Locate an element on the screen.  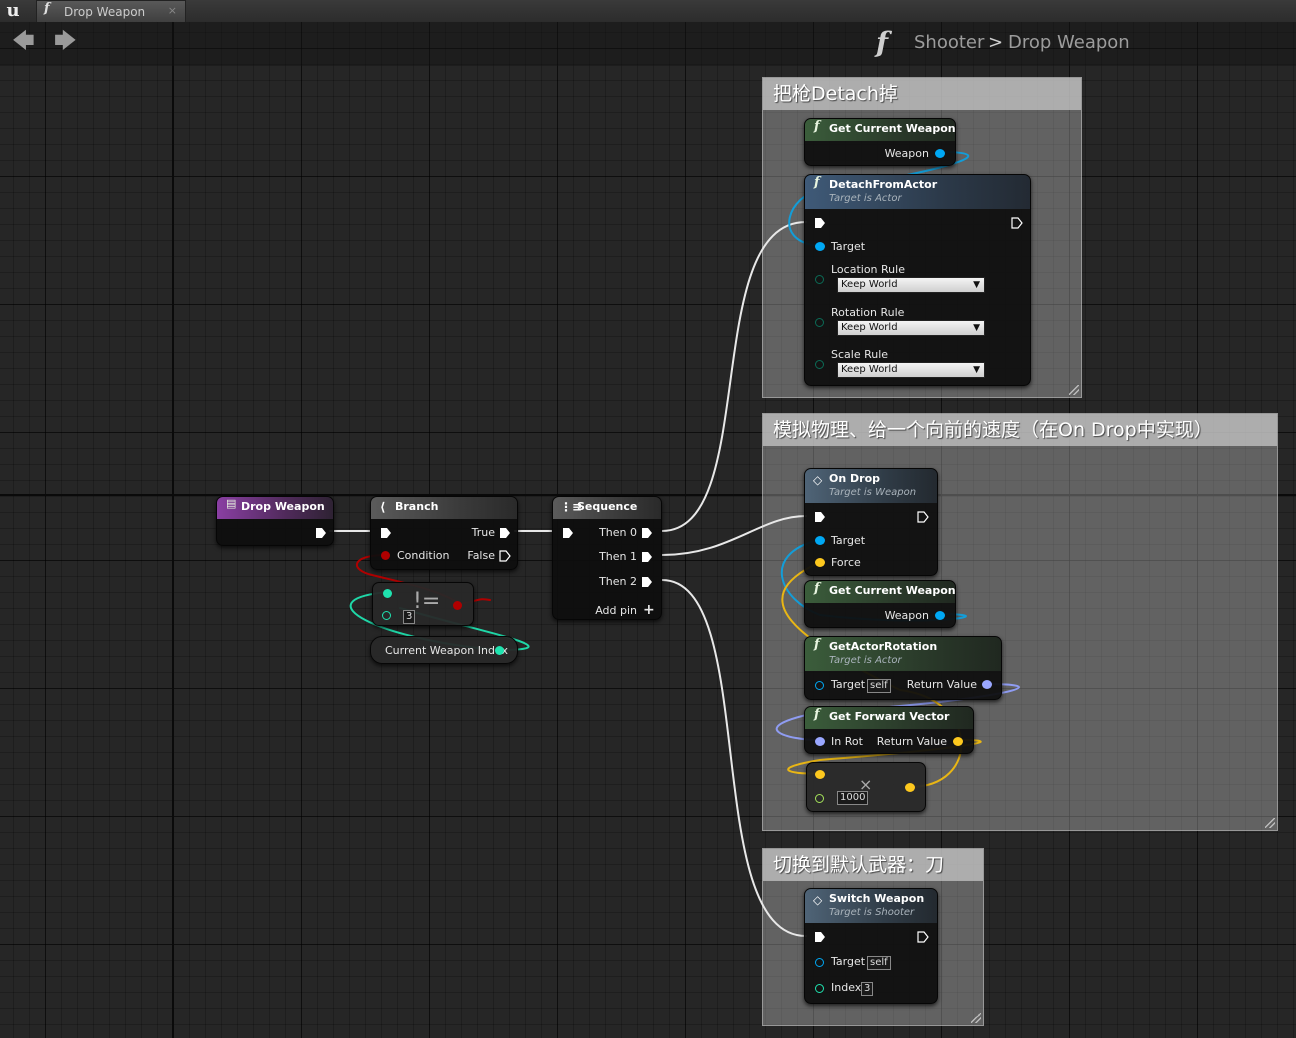
bool-condition-pin is located at coordinates (385, 555).